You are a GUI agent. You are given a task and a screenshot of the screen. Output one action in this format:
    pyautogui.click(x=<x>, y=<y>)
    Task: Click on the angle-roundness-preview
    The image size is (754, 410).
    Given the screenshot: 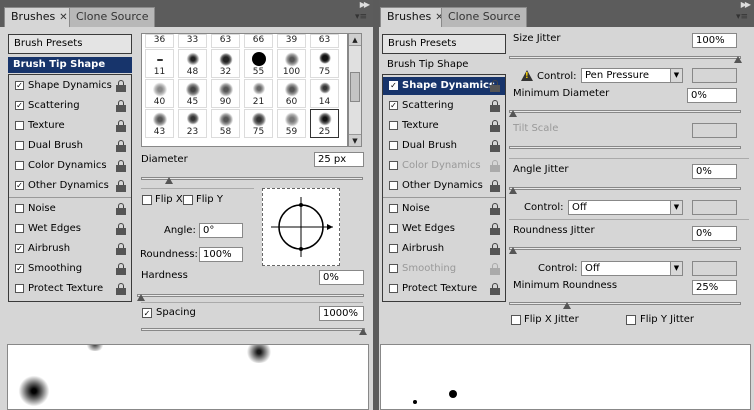 What is the action you would take?
    pyautogui.click(x=301, y=227)
    